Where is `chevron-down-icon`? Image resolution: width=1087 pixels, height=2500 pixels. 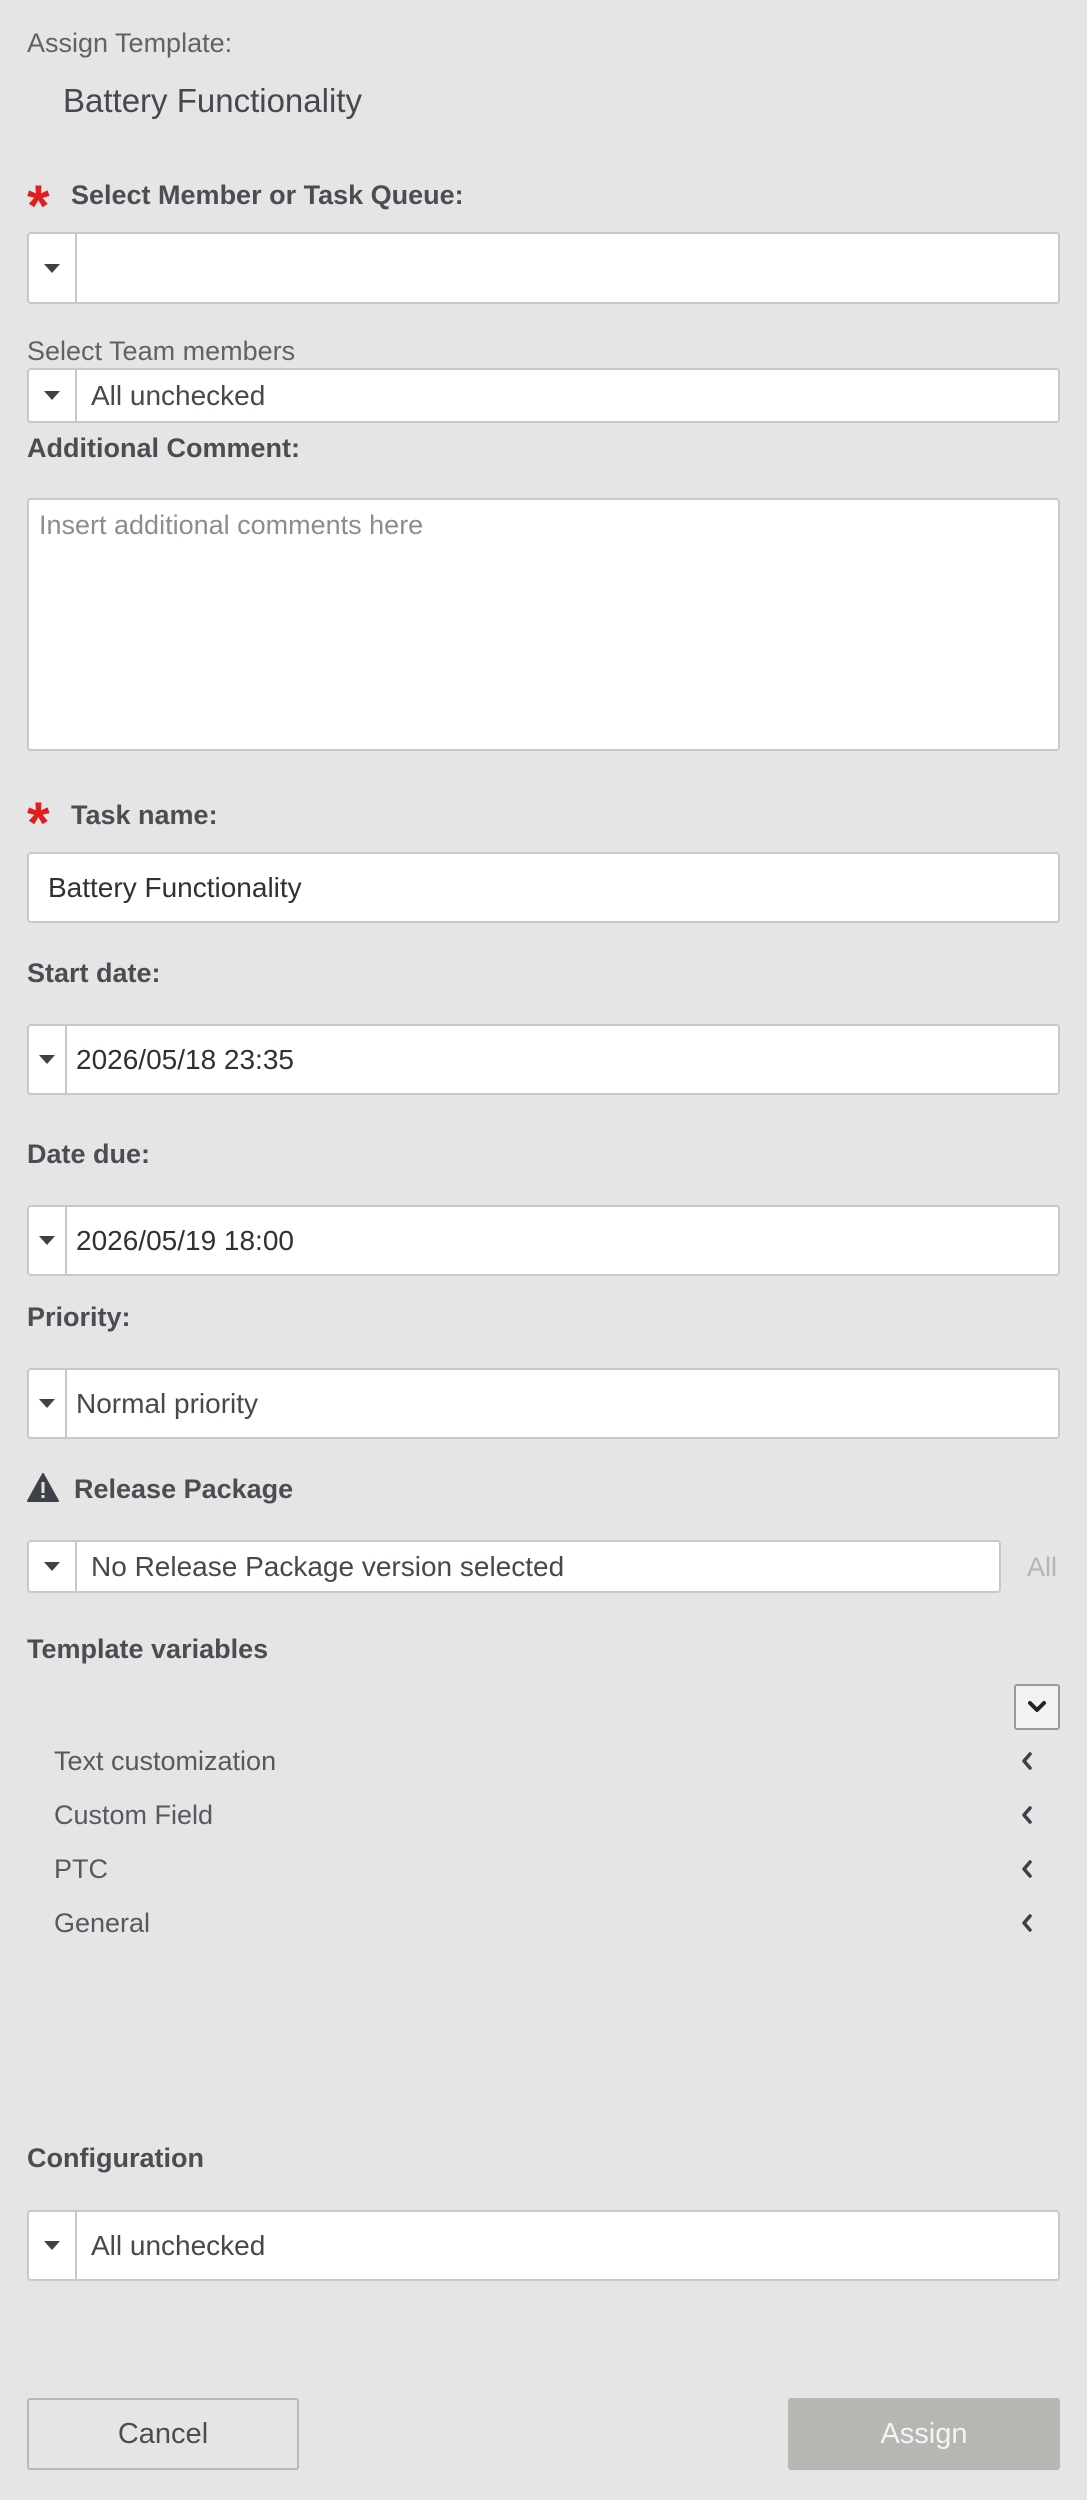
chevron-down-icon is located at coordinates (1037, 1706).